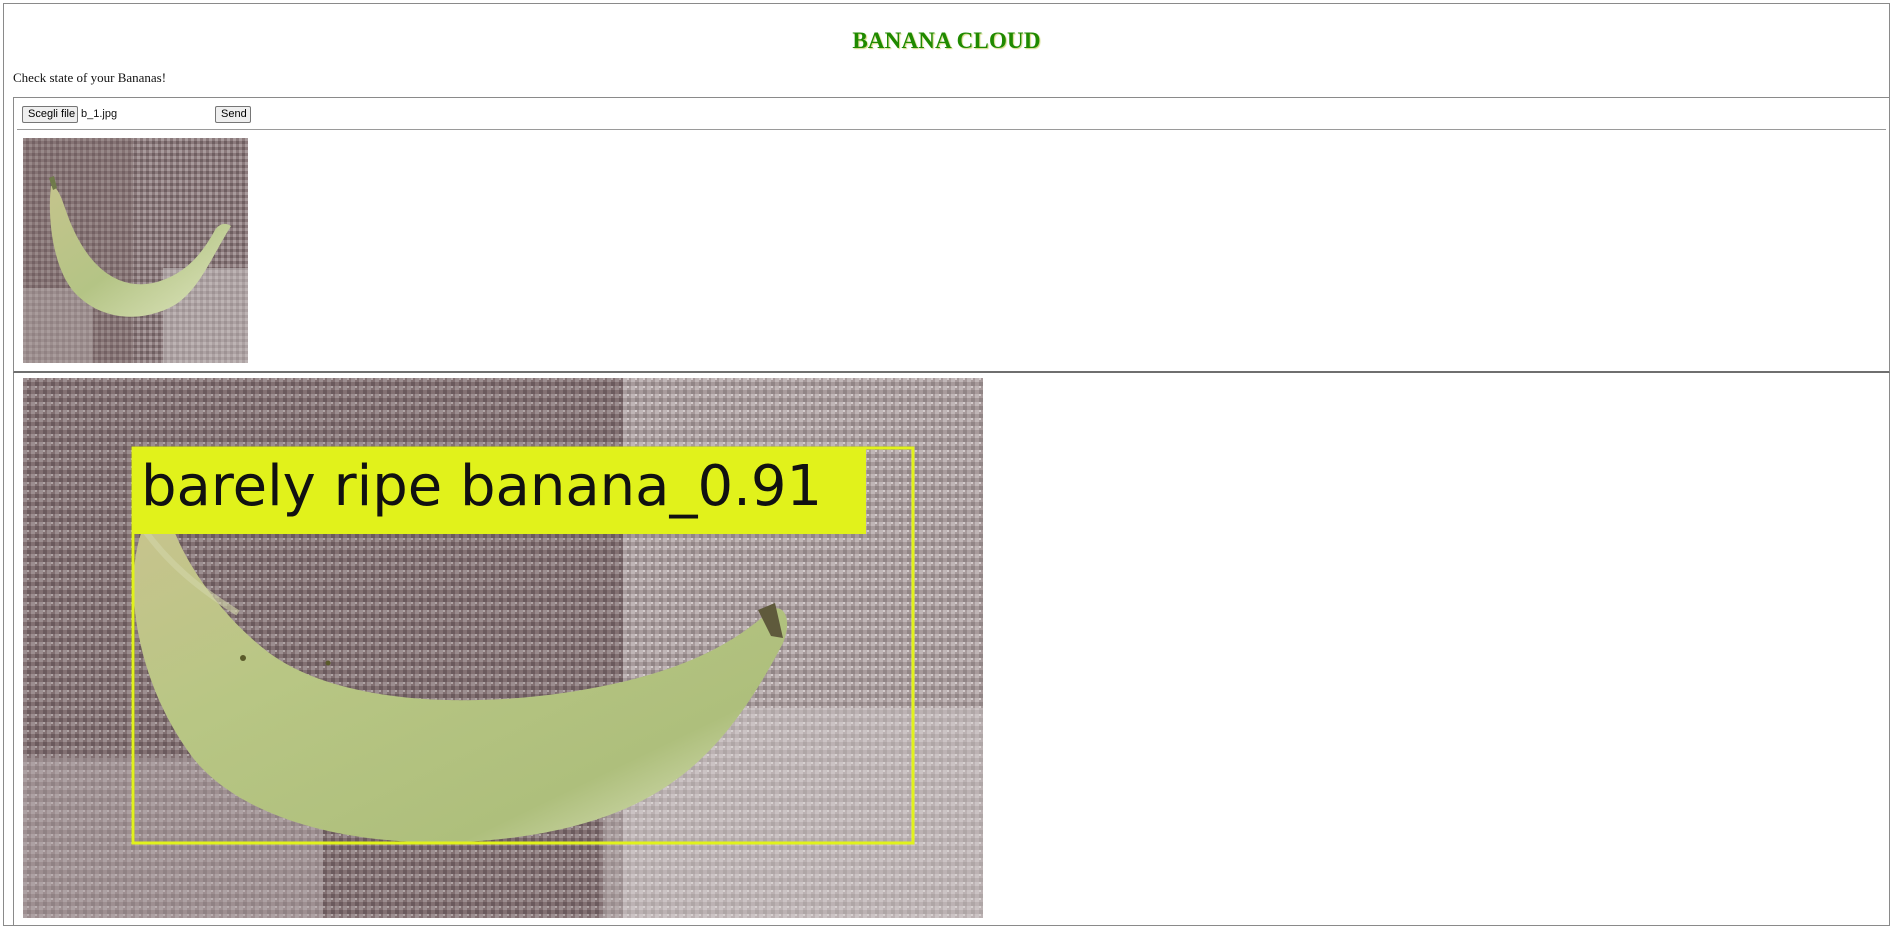  Describe the element at coordinates (90, 77) in the screenshot. I see `page-subtitle: Check state of your Bananas!` at that location.